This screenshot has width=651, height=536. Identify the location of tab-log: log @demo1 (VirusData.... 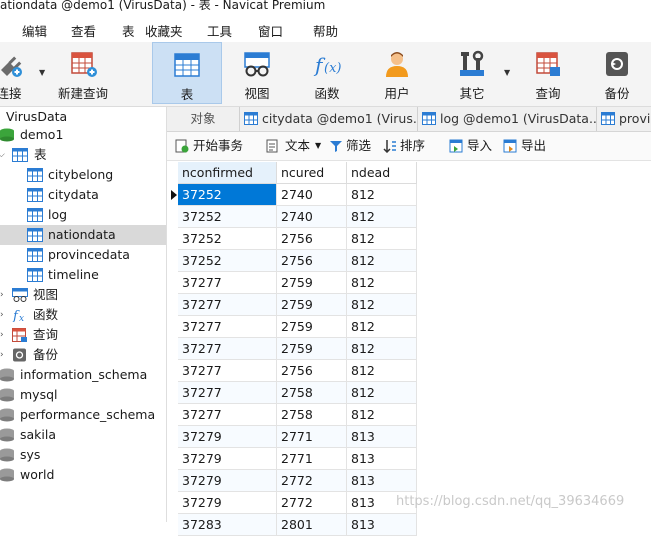
(507, 119).